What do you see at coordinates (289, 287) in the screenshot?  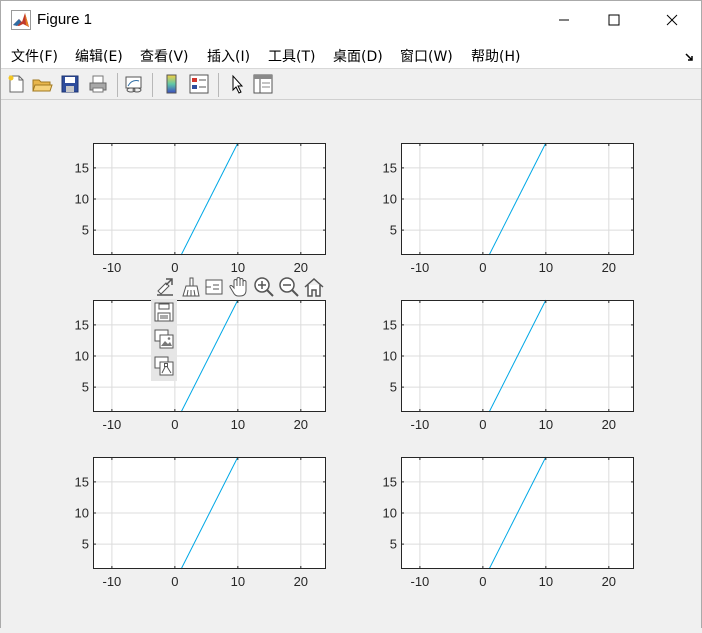 I see `zoom-out-icon` at bounding box center [289, 287].